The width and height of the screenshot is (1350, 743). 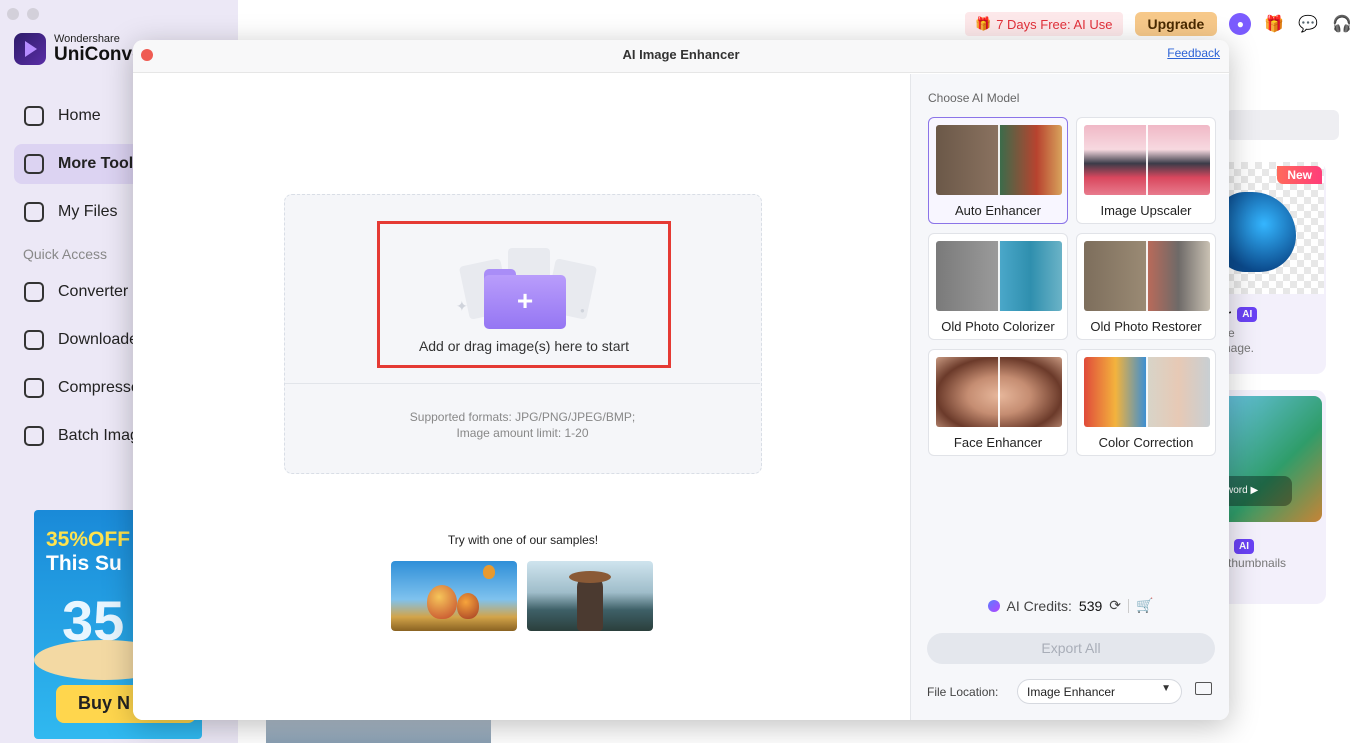 What do you see at coordinates (1071, 648) in the screenshot?
I see `export-all-button: Export All` at bounding box center [1071, 648].